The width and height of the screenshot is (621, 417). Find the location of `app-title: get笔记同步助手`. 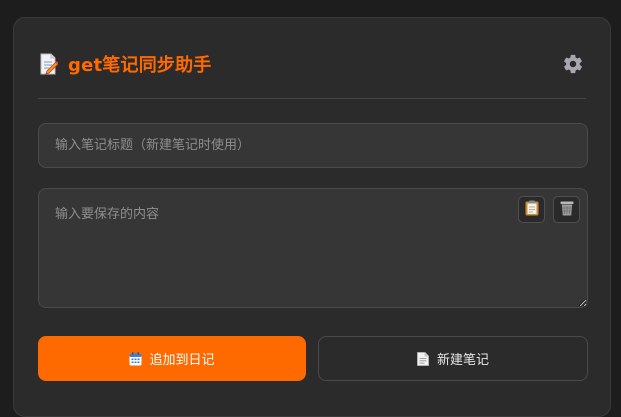

app-title: get笔记同步助手 is located at coordinates (140, 65).